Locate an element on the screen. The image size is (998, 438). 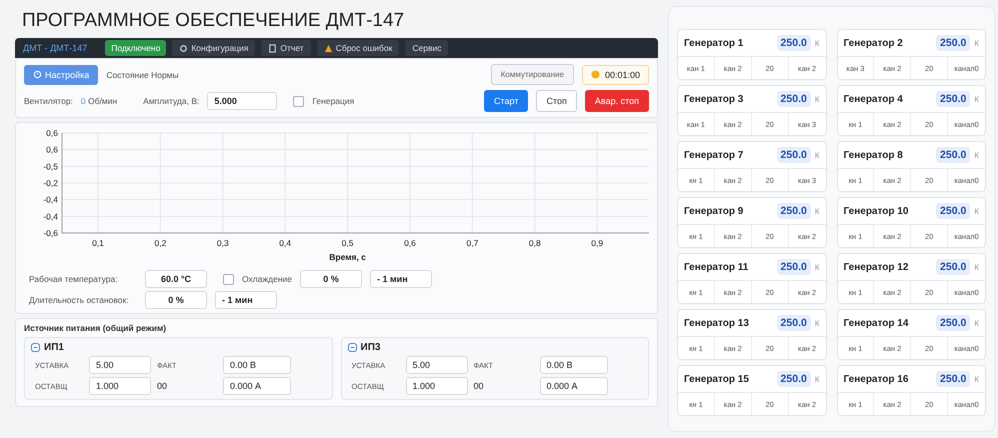
duration-time-field: - 1 мин is located at coordinates (246, 300).